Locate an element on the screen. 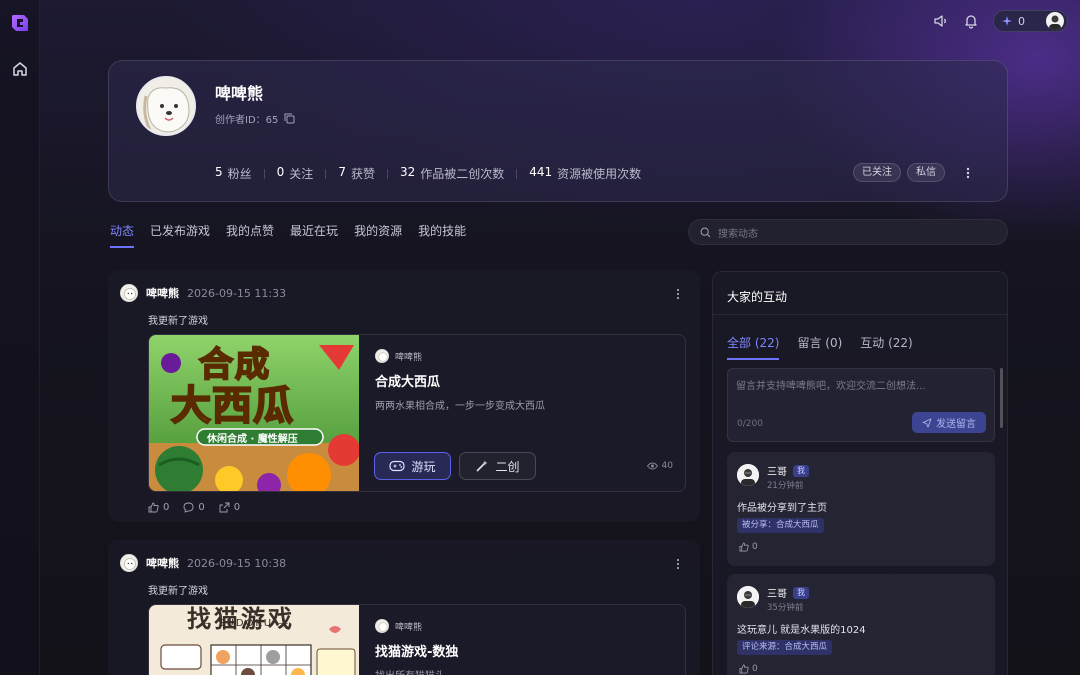  speaker-icon is located at coordinates (941, 21).